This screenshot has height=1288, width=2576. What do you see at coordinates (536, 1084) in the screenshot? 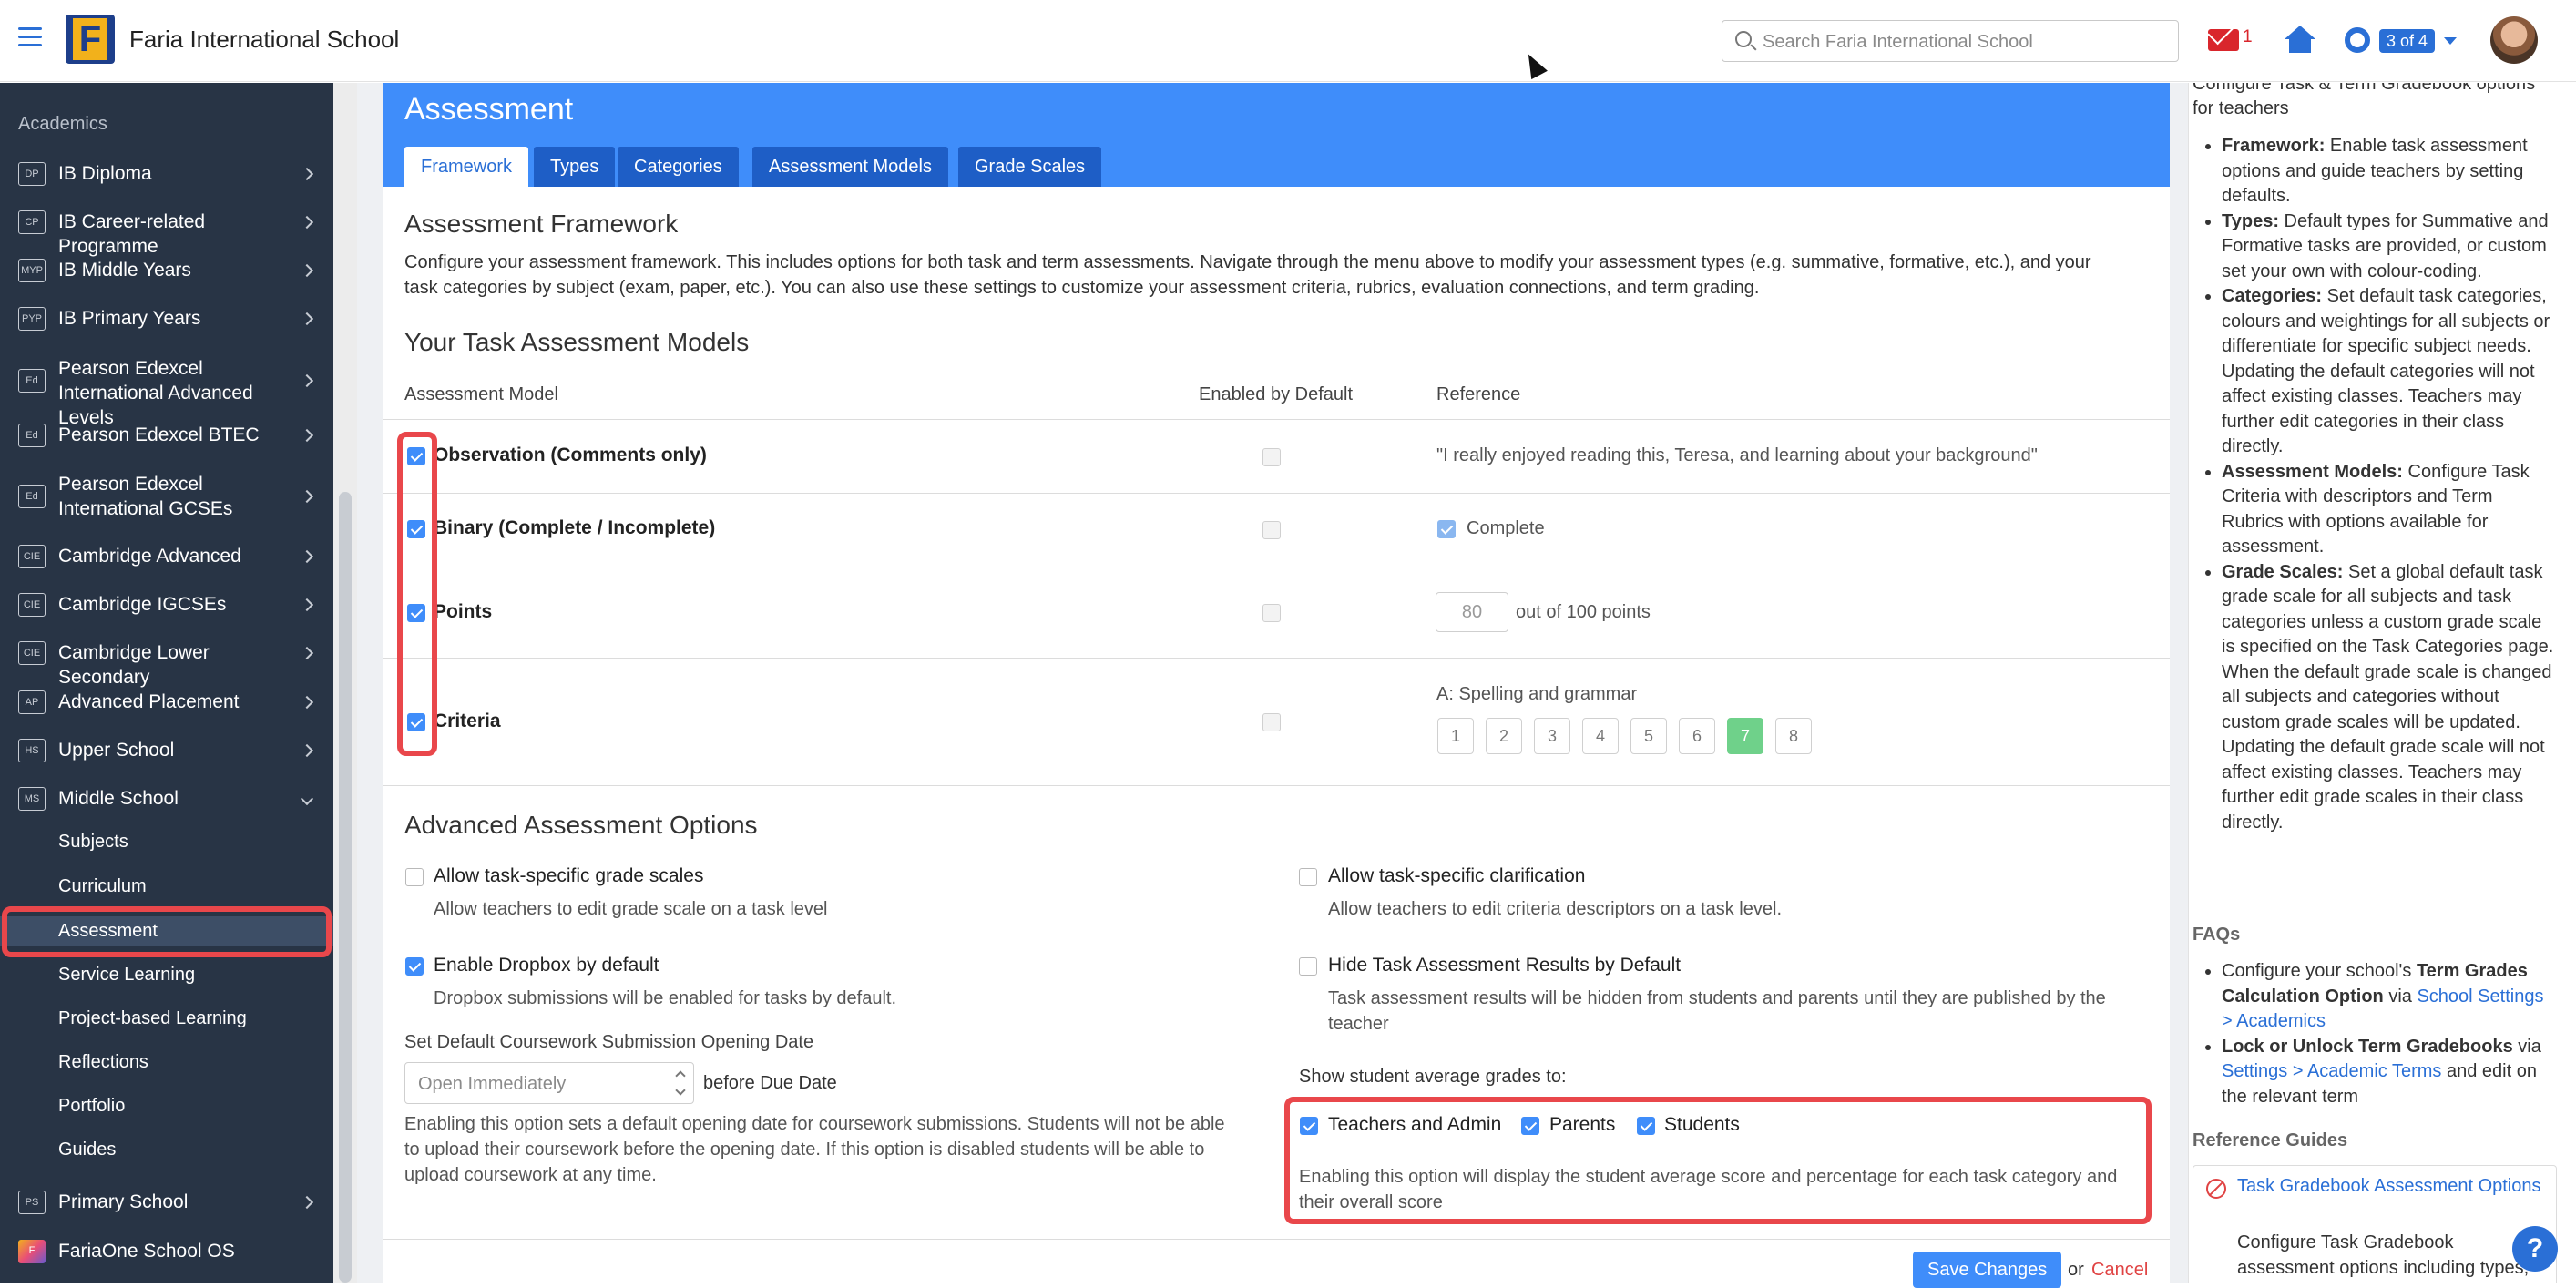
I see `opening-date-input` at bounding box center [536, 1084].